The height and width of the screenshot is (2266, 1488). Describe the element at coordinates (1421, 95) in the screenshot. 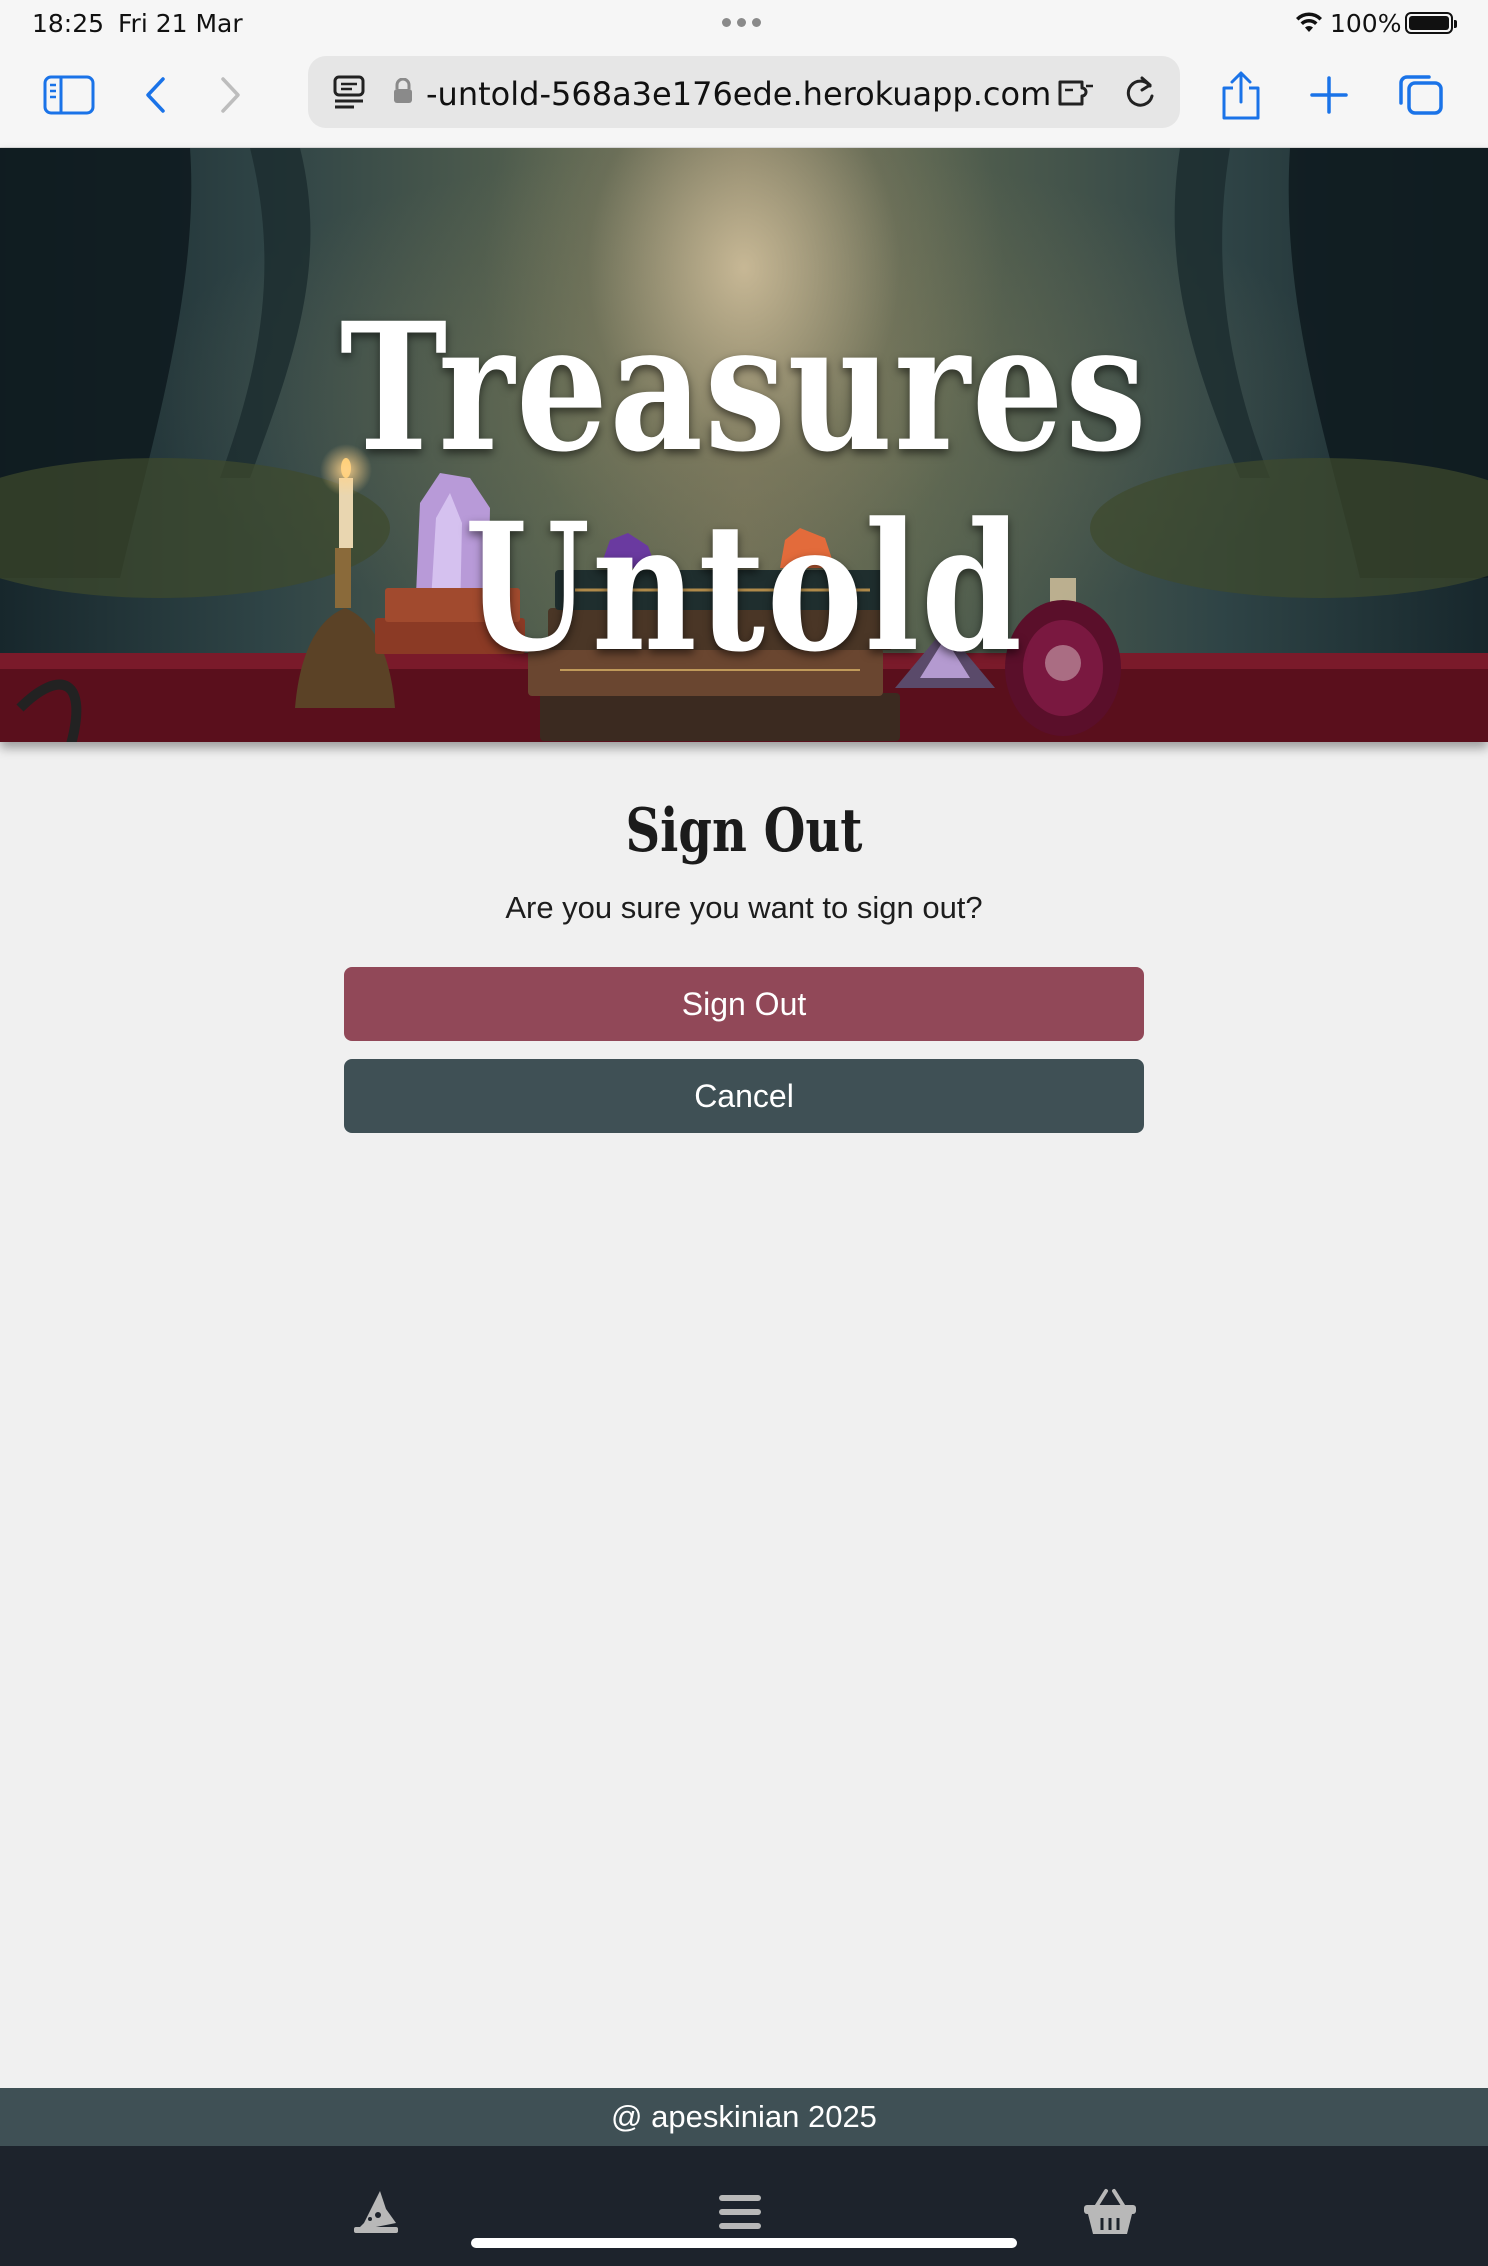

I see `tabs-icon` at that location.